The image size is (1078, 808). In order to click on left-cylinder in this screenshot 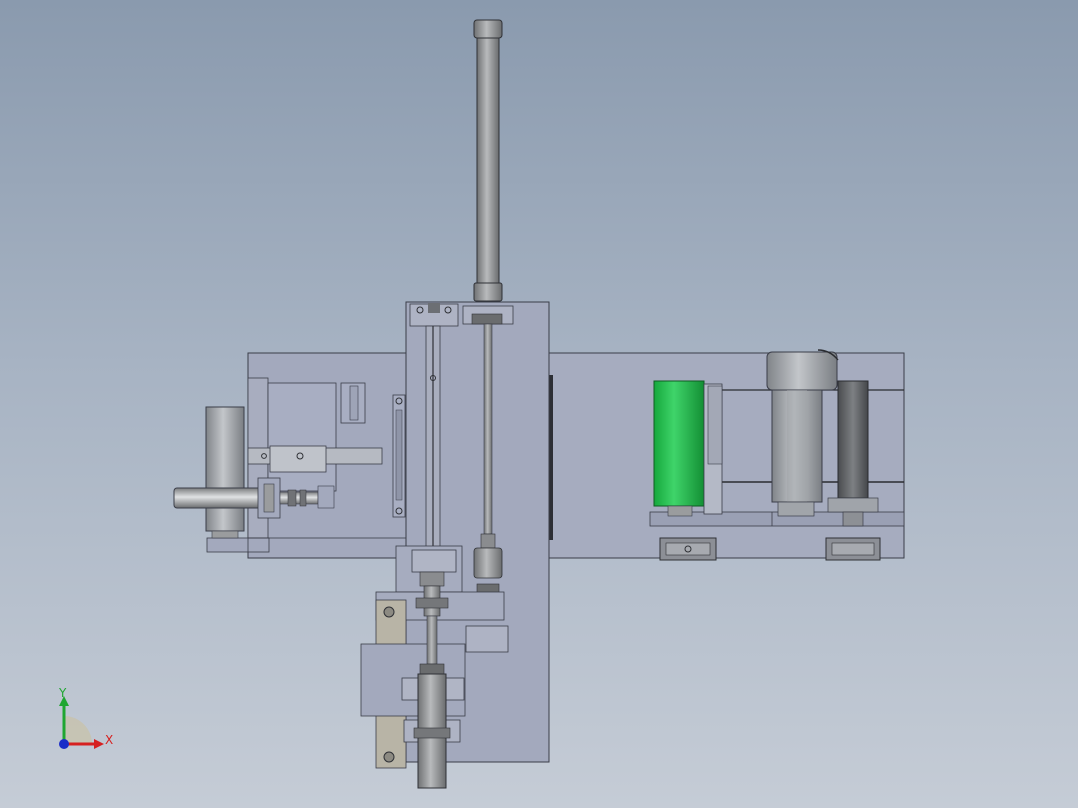, I will do `click(225, 472)`.